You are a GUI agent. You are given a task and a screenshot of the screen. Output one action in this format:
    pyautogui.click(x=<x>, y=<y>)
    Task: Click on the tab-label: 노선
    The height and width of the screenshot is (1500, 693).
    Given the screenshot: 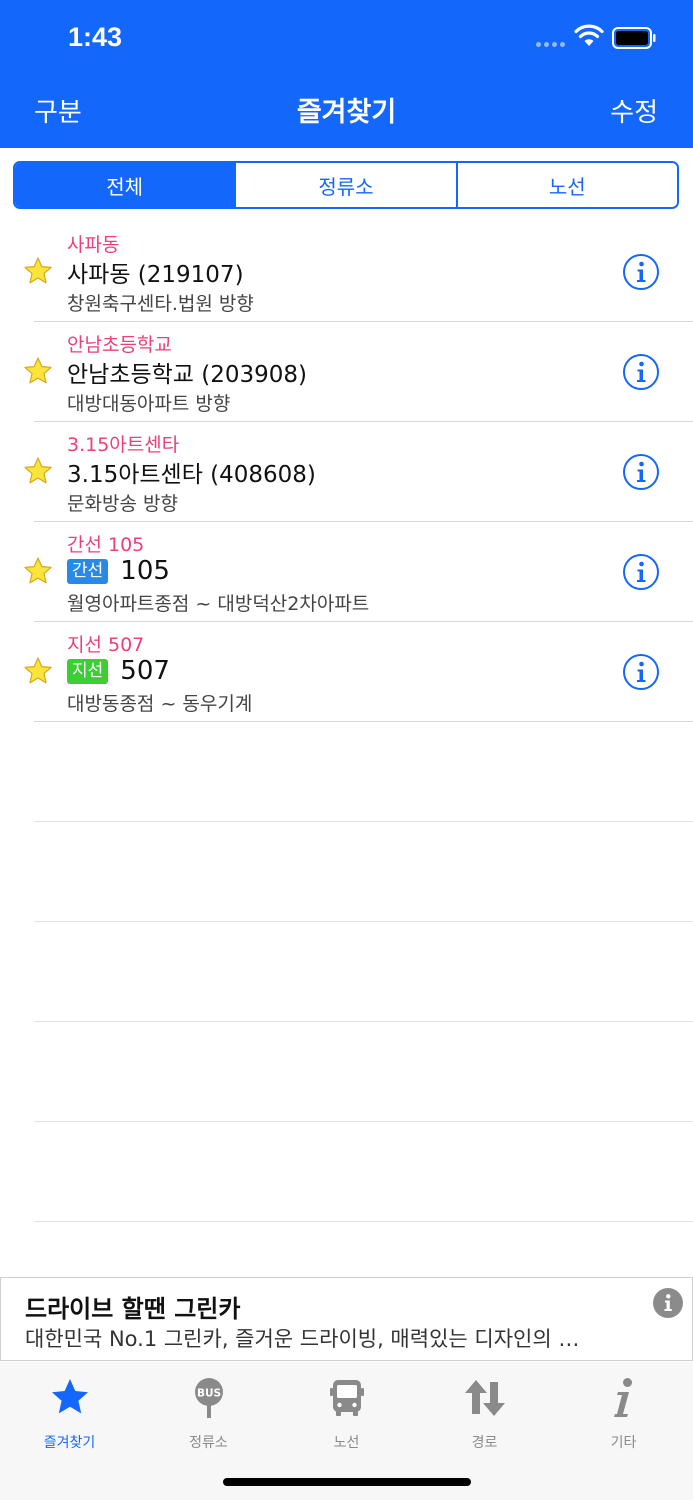 What is the action you would take?
    pyautogui.click(x=346, y=1443)
    